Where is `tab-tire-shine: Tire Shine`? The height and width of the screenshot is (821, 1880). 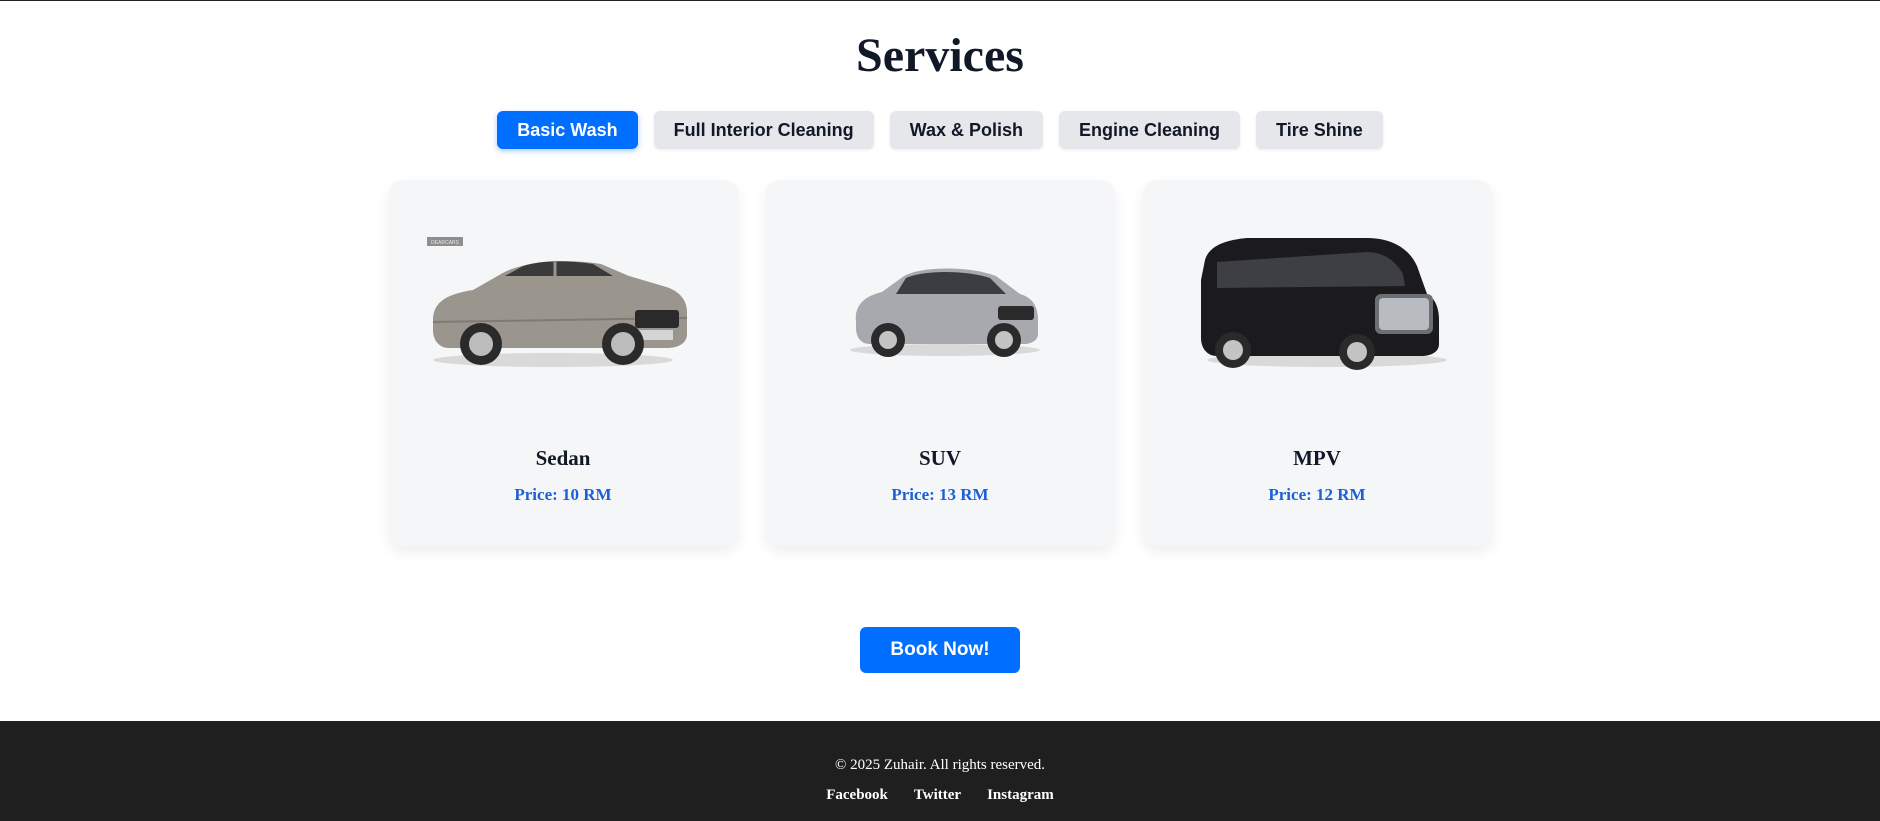 tab-tire-shine: Tire Shine is located at coordinates (1319, 130).